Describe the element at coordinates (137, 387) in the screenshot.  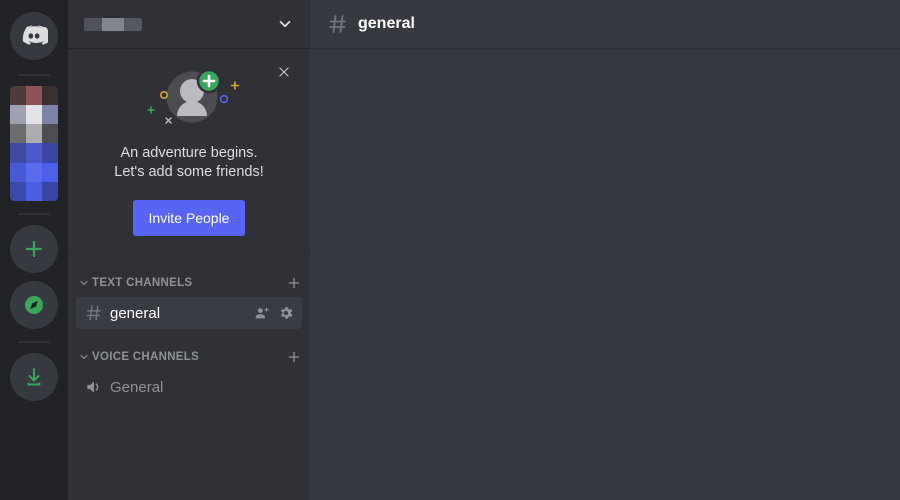
I see `channel-label: General` at that location.